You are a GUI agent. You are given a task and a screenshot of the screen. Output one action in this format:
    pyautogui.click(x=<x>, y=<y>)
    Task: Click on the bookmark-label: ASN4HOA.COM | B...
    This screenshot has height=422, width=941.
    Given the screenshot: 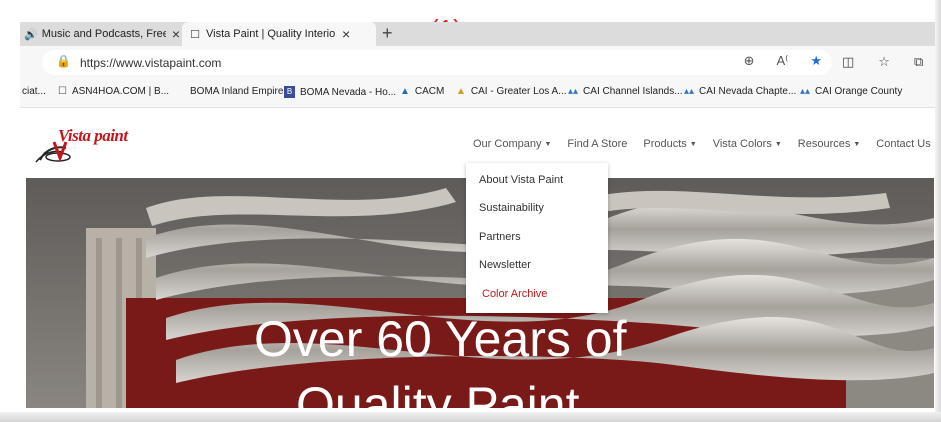 What is the action you would take?
    pyautogui.click(x=120, y=91)
    